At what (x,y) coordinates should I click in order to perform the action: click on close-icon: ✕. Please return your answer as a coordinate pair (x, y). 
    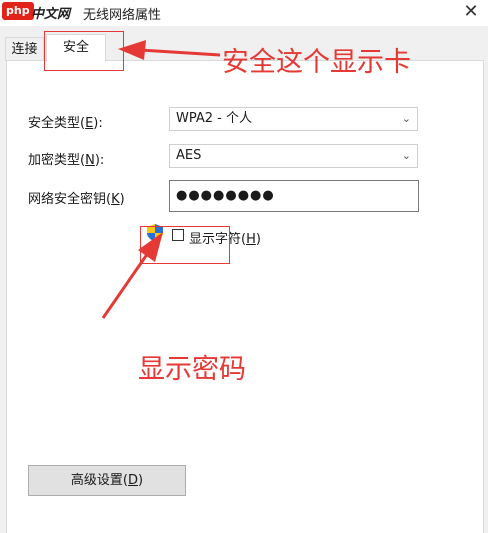
    Looking at the image, I should click on (471, 12).